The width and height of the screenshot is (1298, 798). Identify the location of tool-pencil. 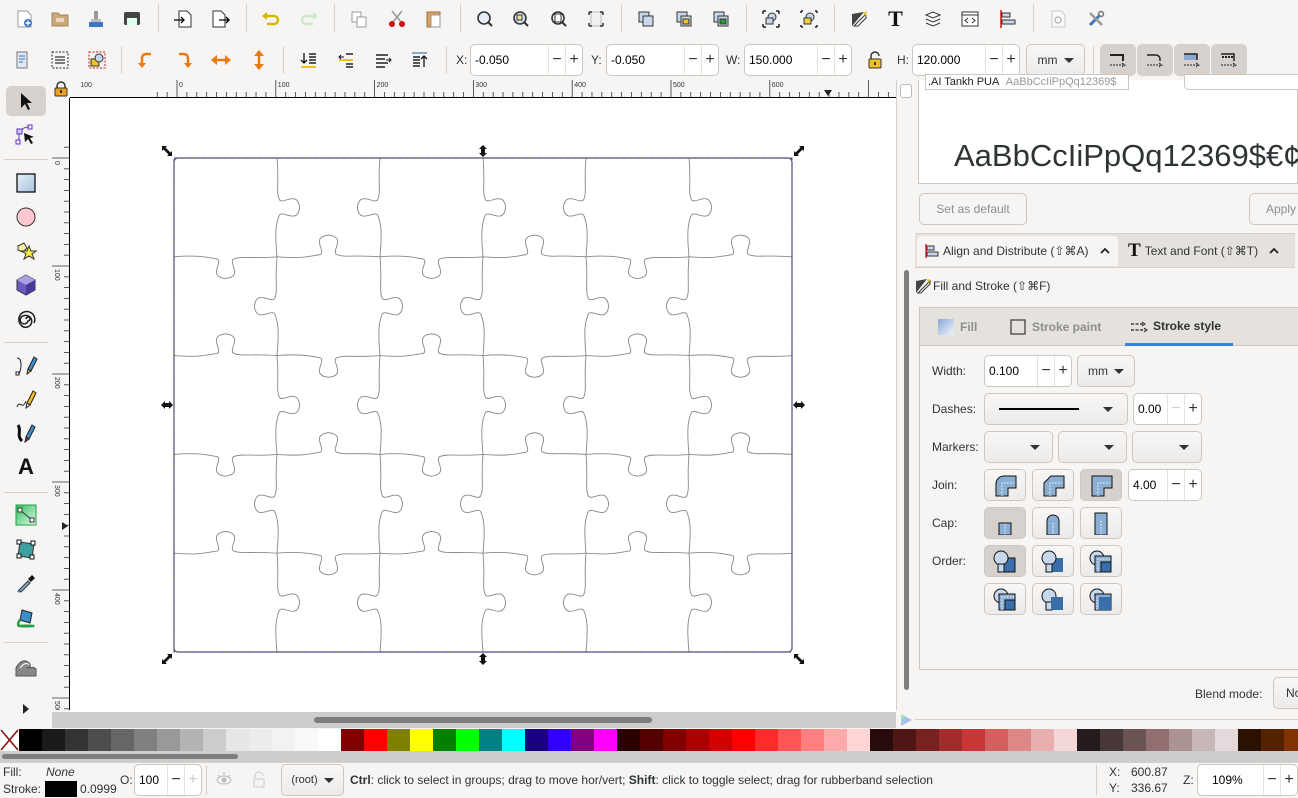
(26, 399).